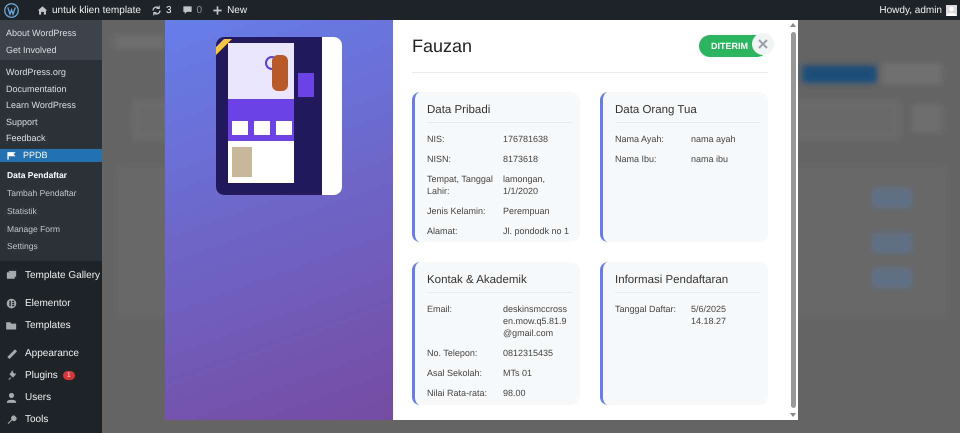  I want to click on field-label: Nilai Rata-rata:, so click(457, 393).